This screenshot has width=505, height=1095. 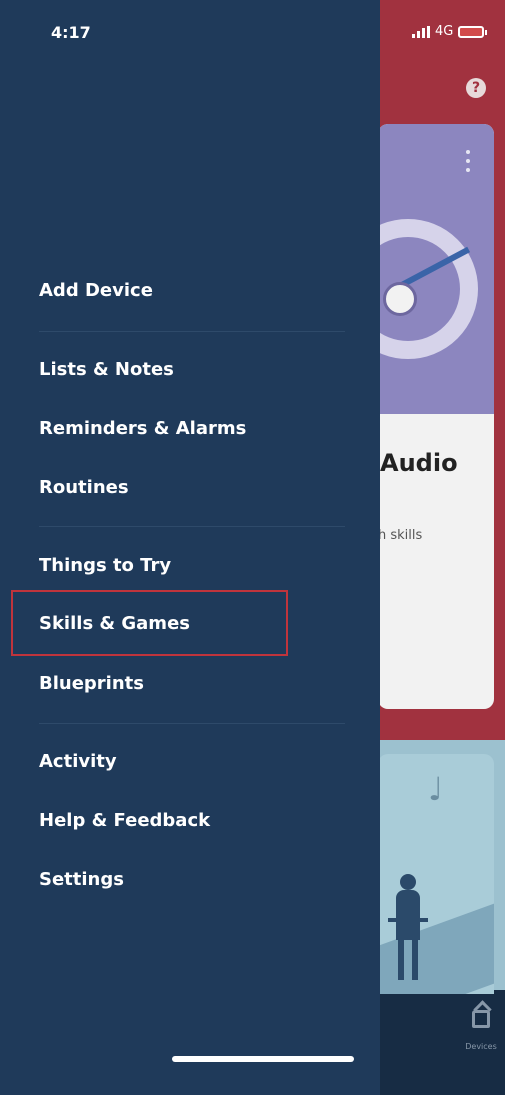 What do you see at coordinates (96, 290) in the screenshot?
I see `menu-item-add-device: Add Device` at bounding box center [96, 290].